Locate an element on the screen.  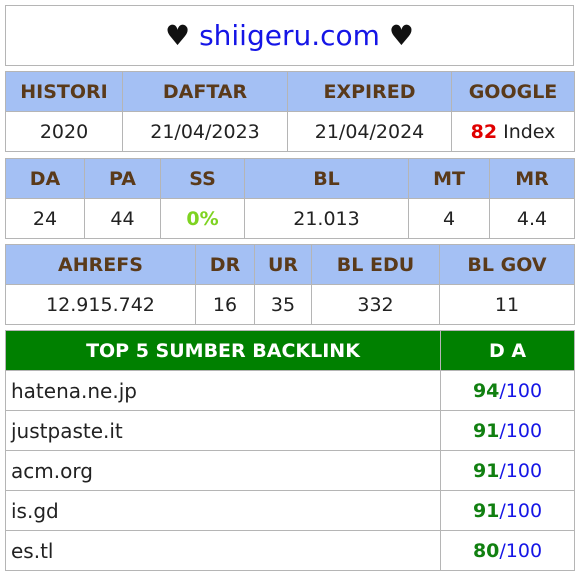
header-bl-gov: BL GOV is located at coordinates (507, 264).